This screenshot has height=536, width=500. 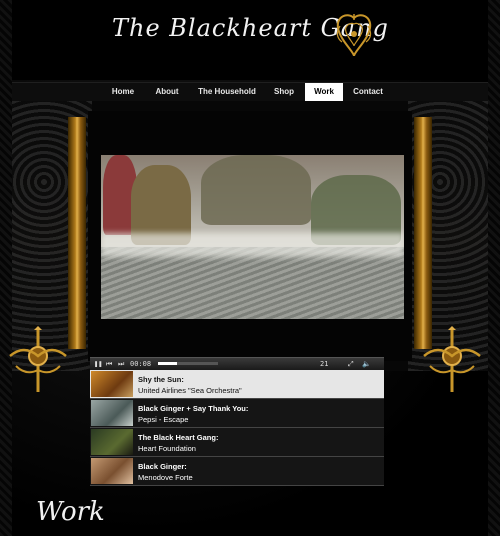 What do you see at coordinates (324, 364) in the screenshot?
I see `volume-value: 21` at bounding box center [324, 364].